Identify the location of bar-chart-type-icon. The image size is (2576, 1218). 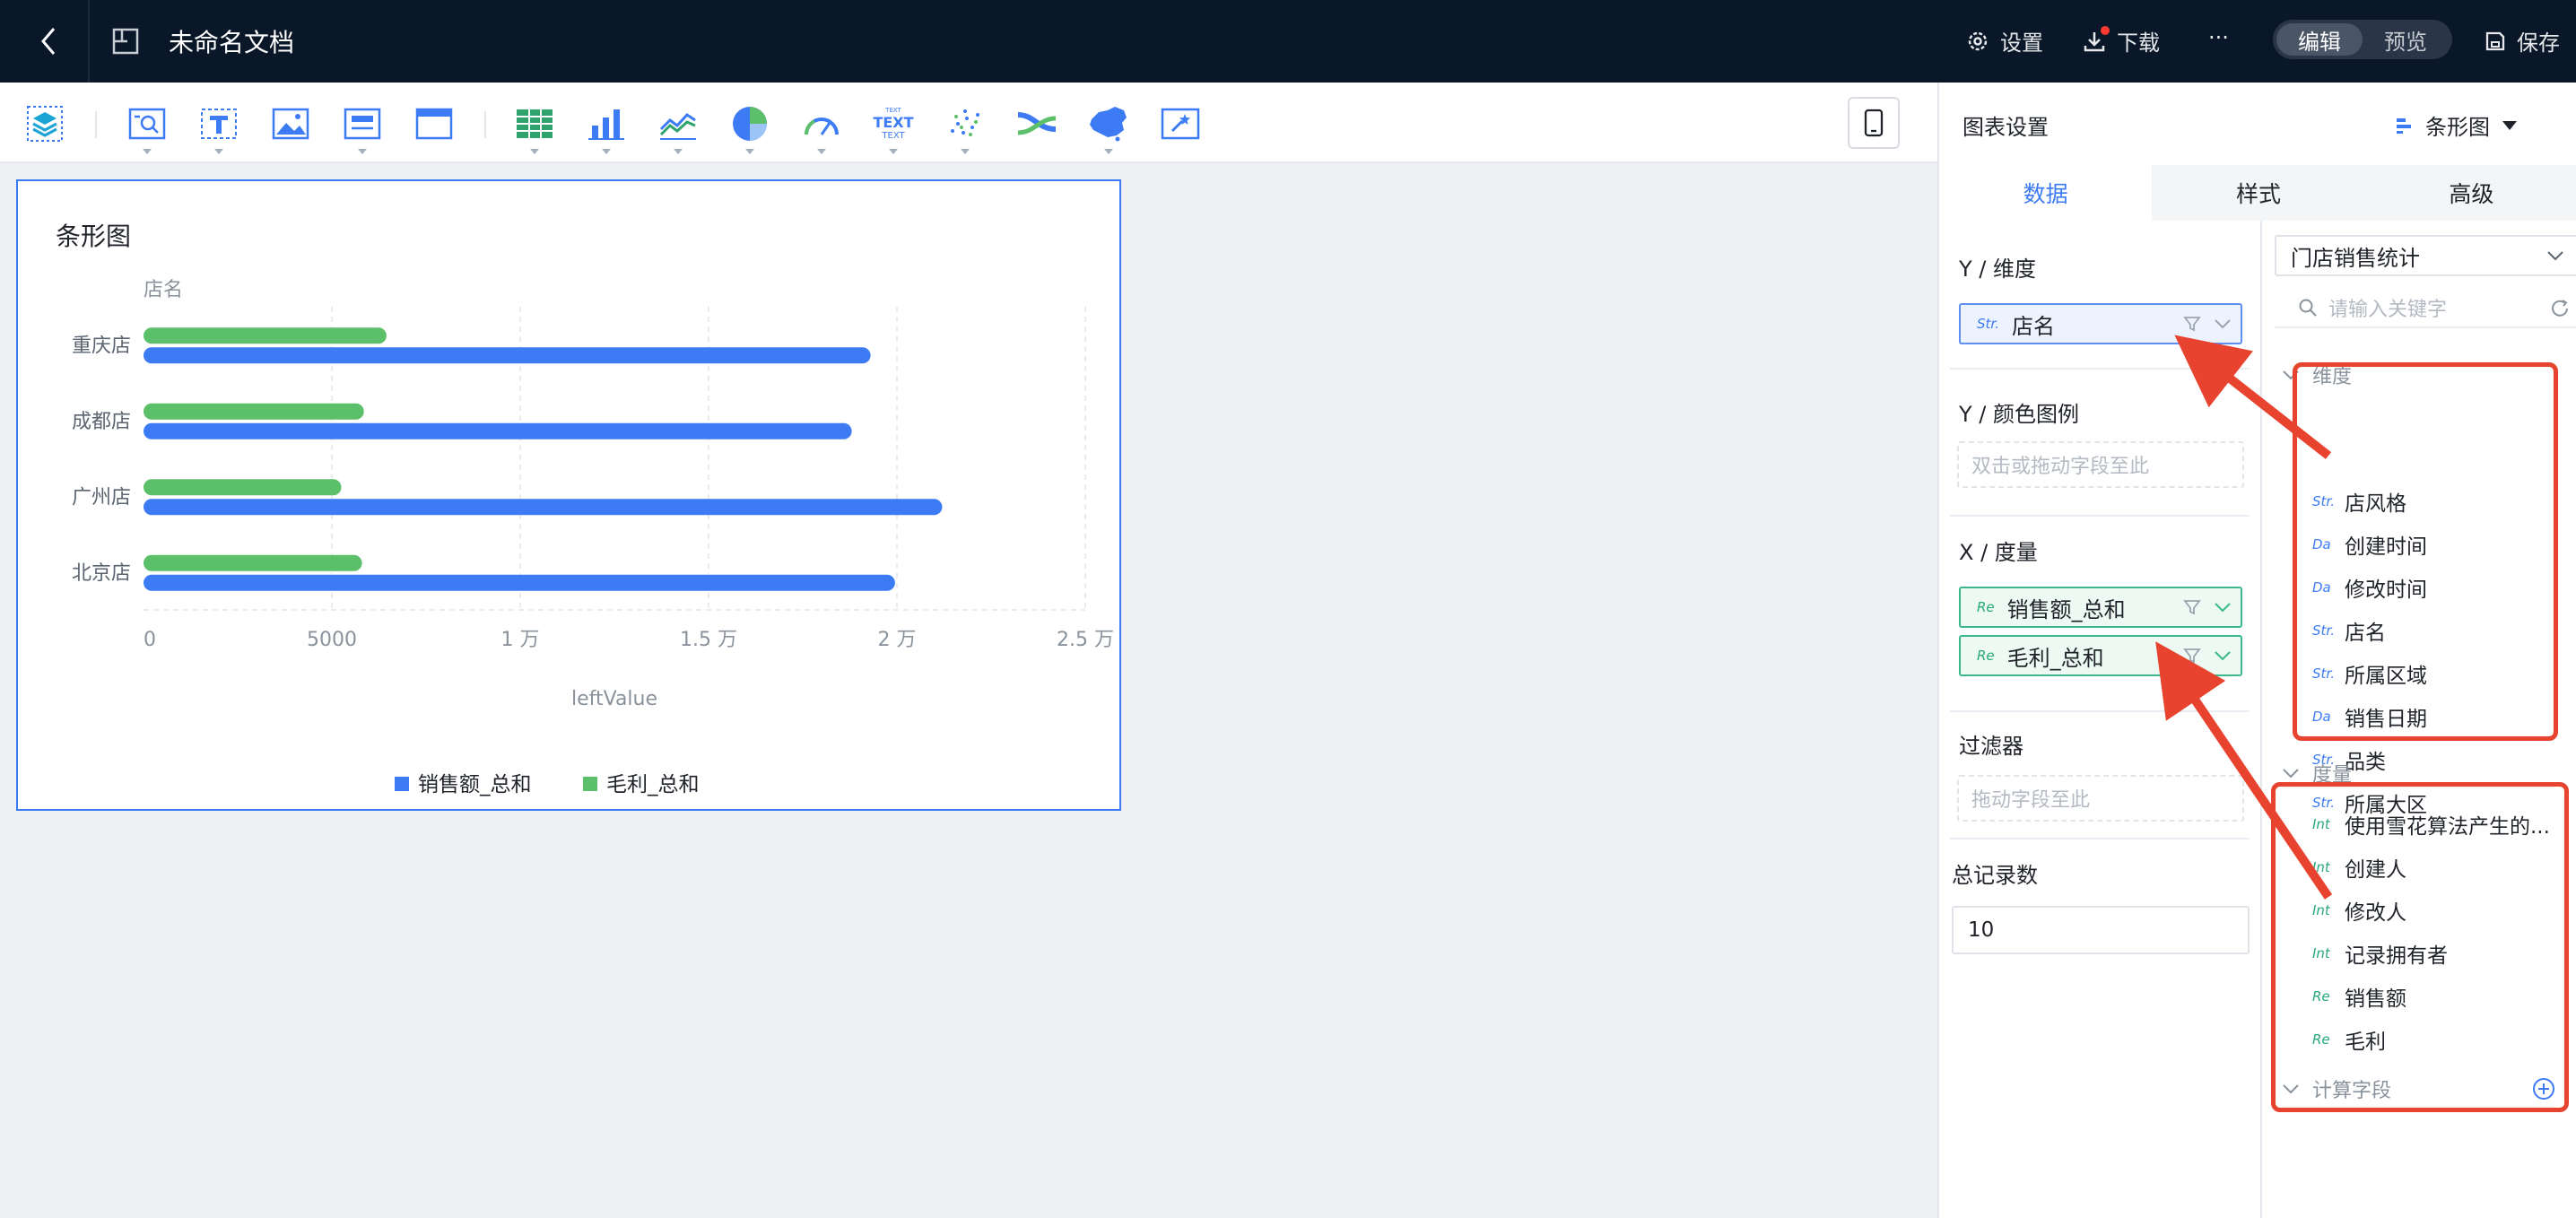
(2404, 126).